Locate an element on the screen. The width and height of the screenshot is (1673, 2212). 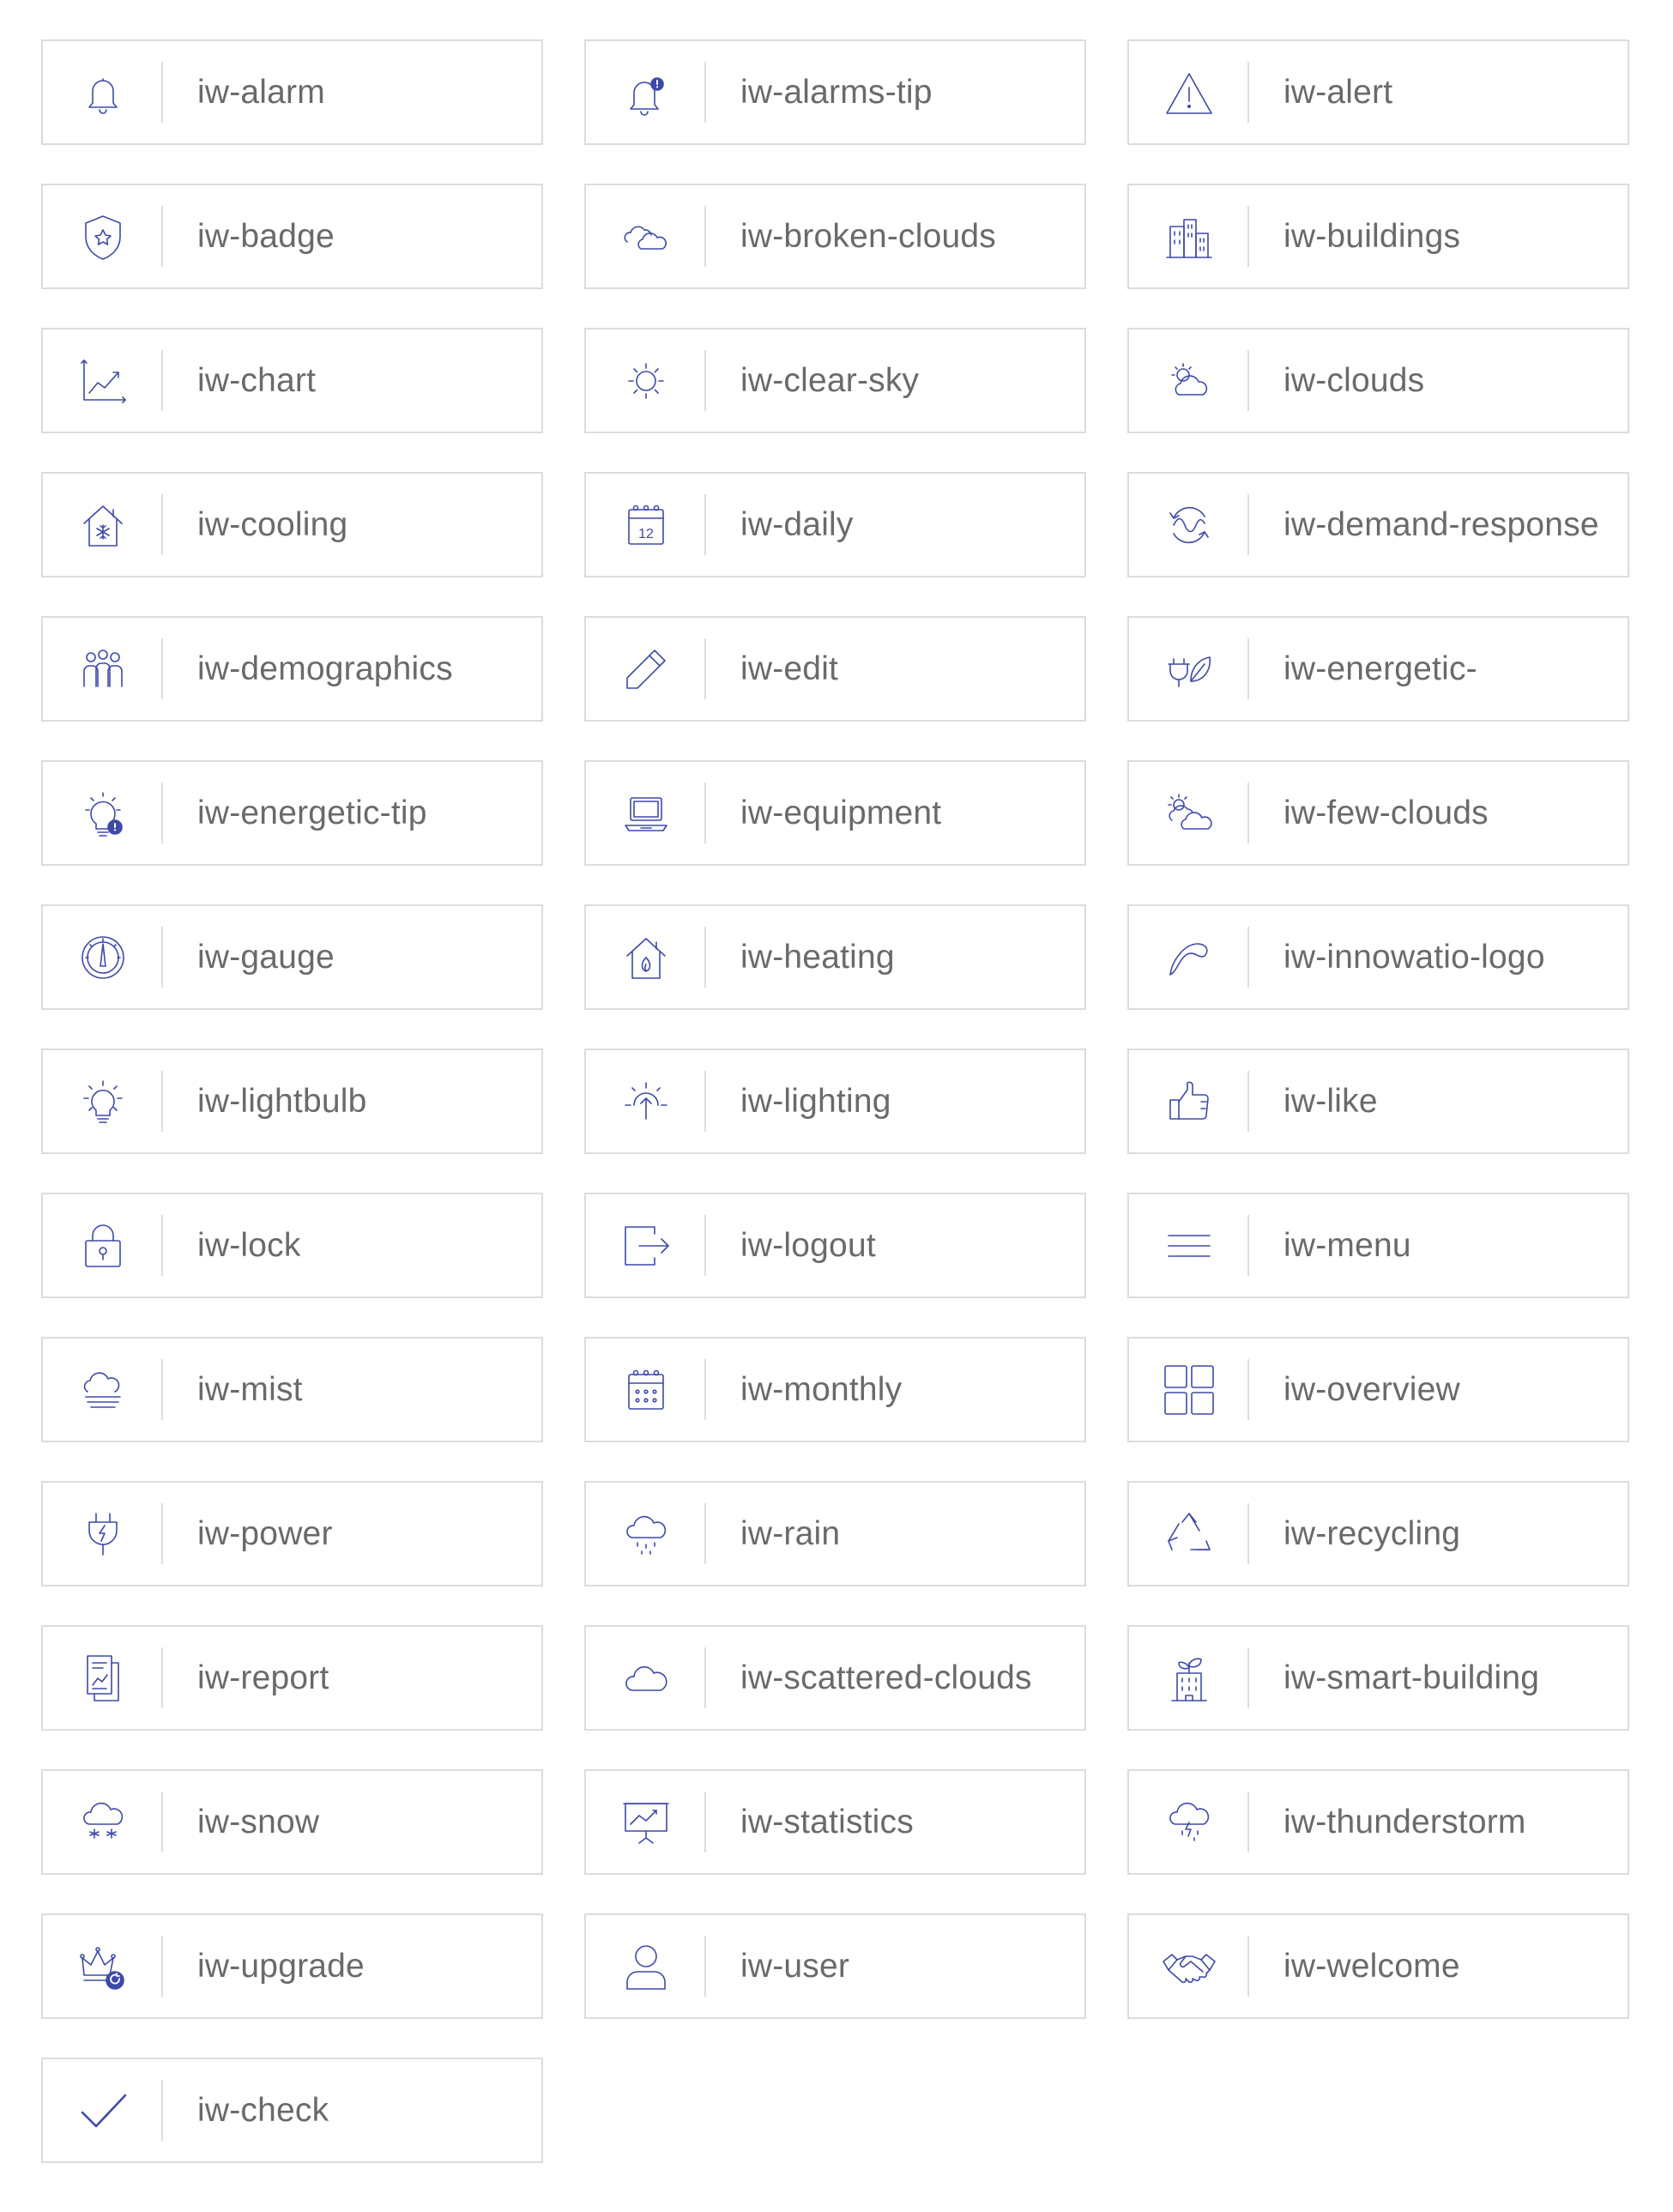
icon-card-iw-lightbulb: iw-lightbulb is located at coordinates (292, 1101).